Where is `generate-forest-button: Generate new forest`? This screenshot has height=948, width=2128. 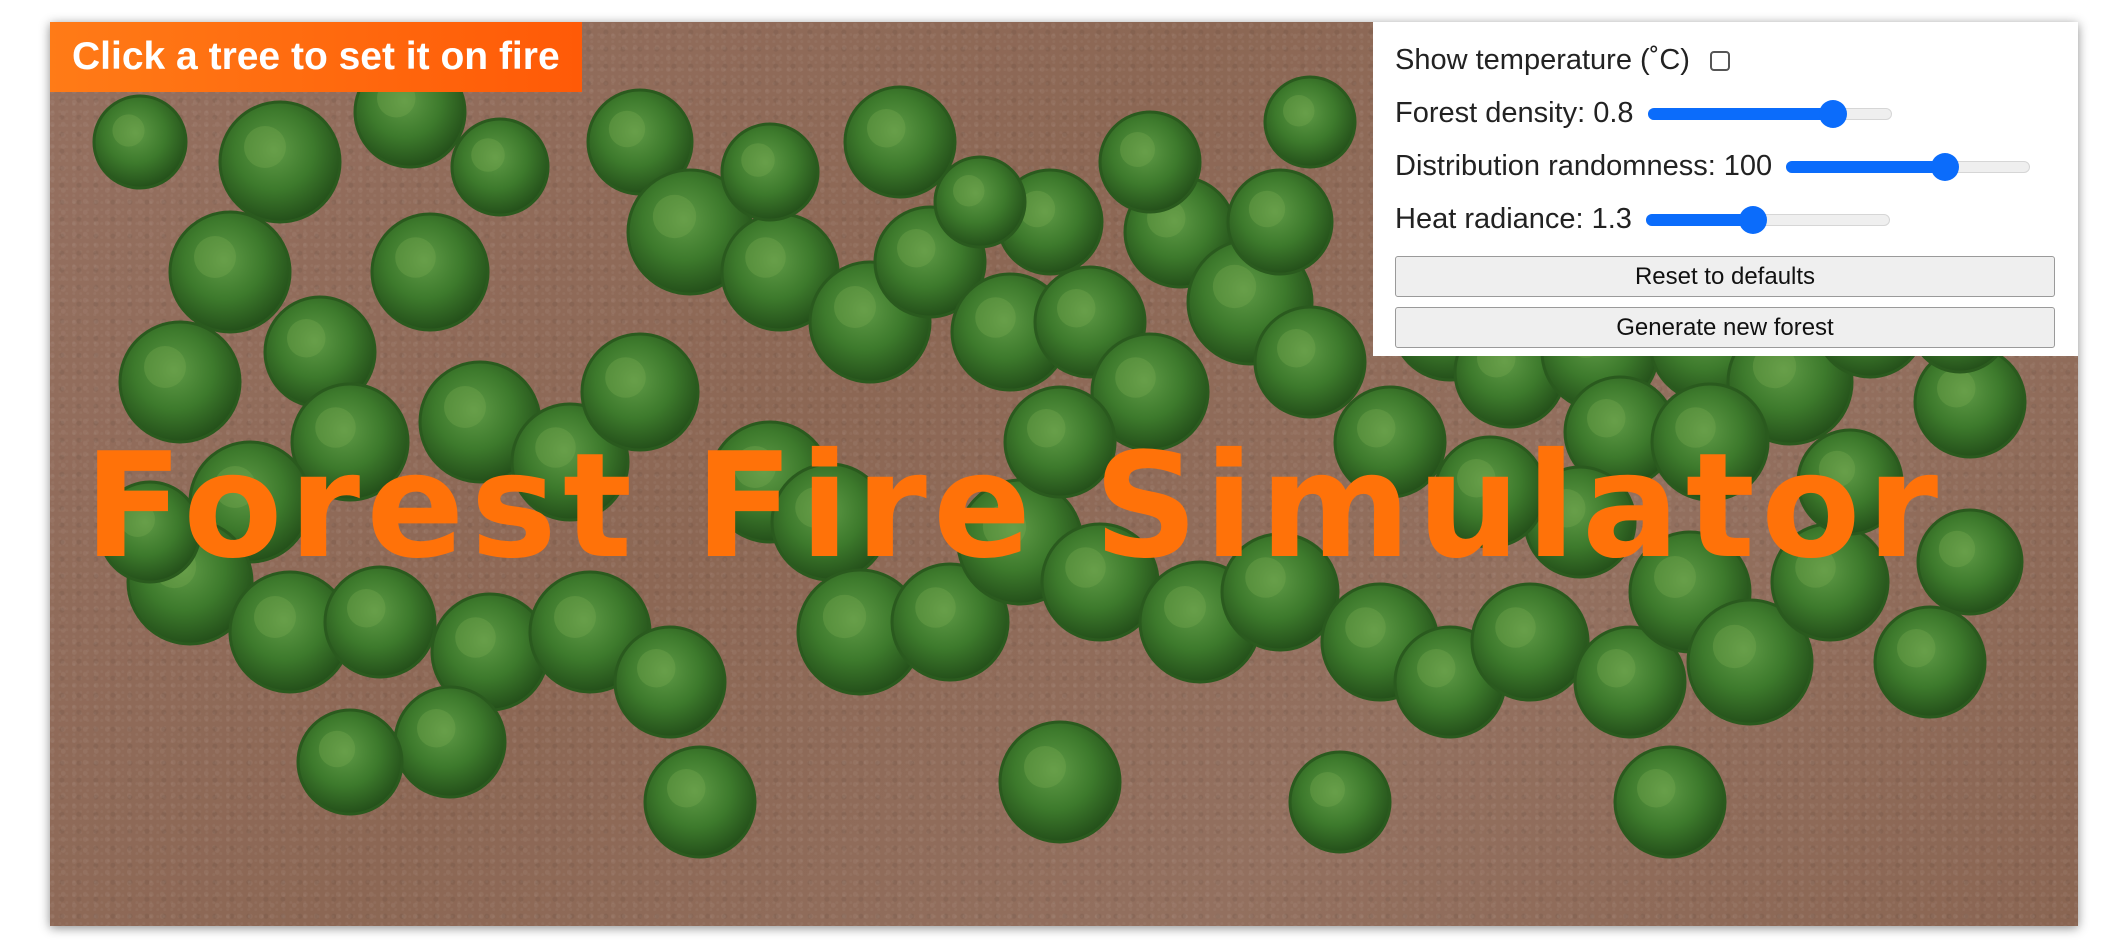 generate-forest-button: Generate new forest is located at coordinates (1725, 327).